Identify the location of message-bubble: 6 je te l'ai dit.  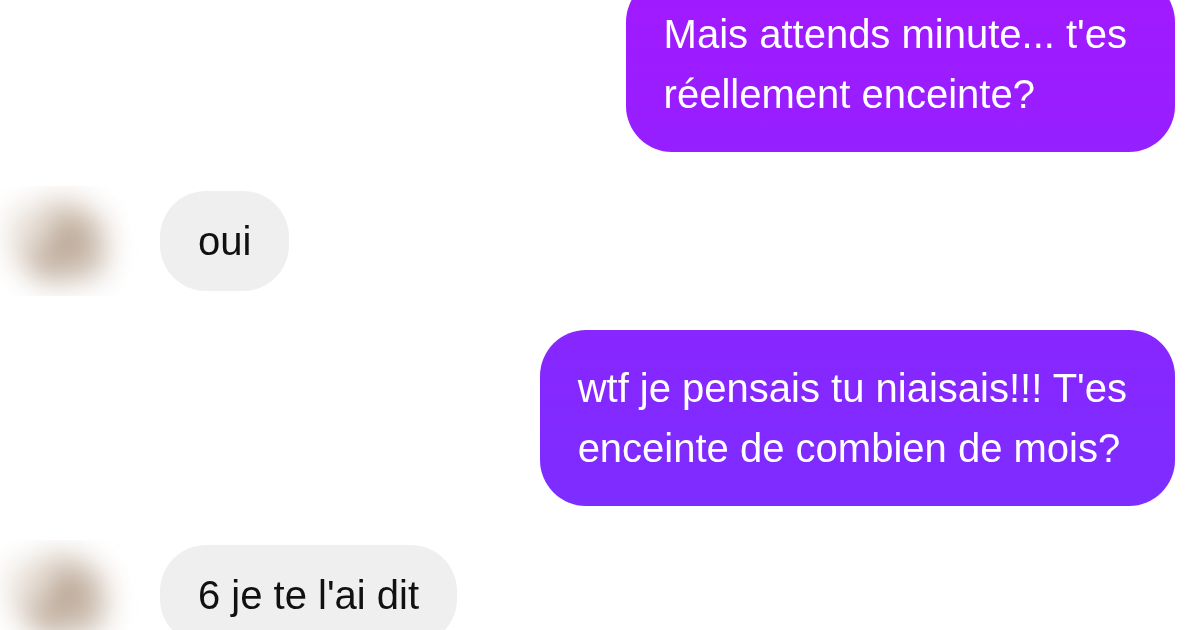
(309, 587).